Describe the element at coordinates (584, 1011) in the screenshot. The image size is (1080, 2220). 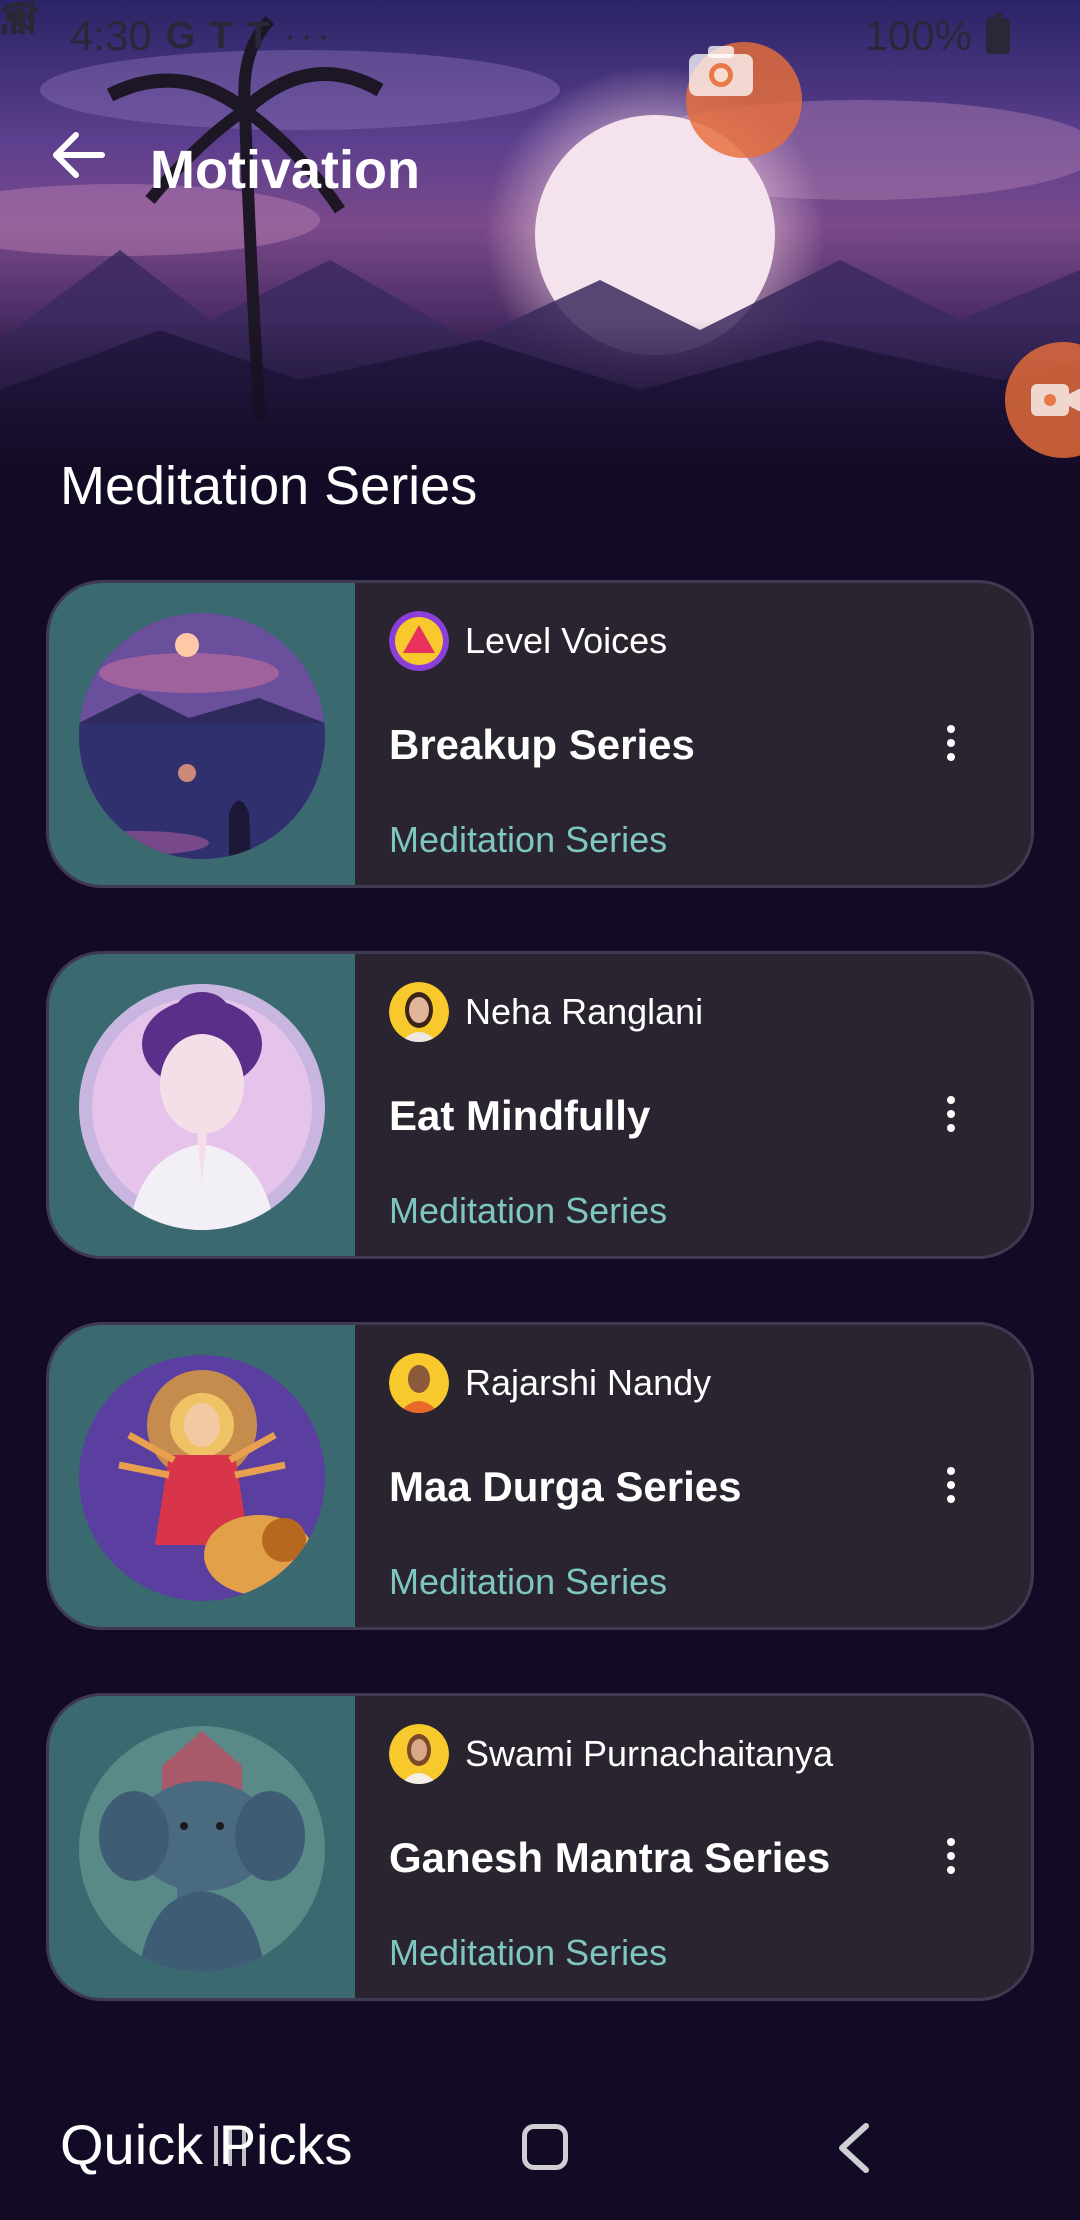
I see `author-name: Neha Ranglani` at that location.